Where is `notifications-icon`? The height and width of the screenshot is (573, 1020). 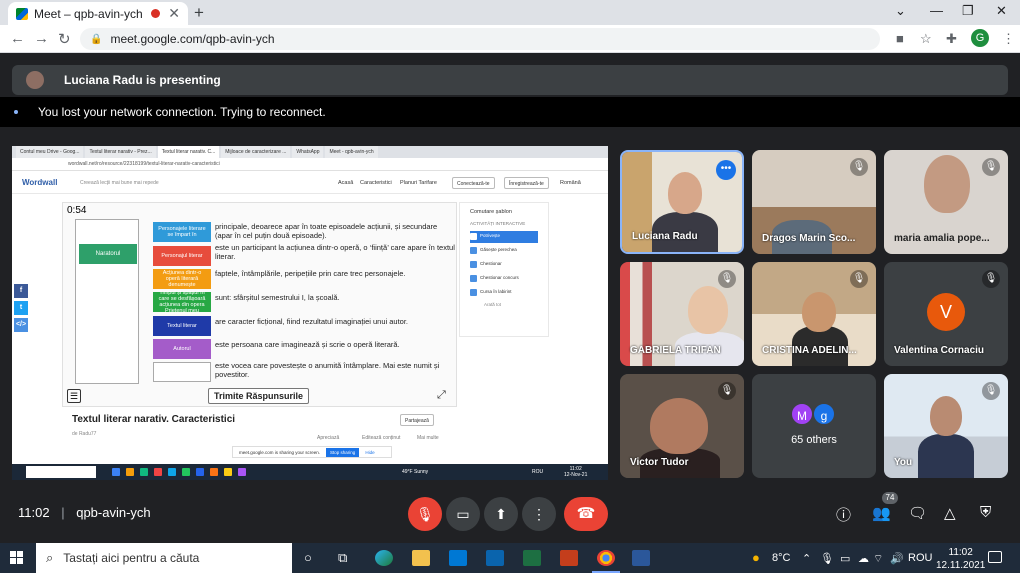 notifications-icon is located at coordinates (995, 557).